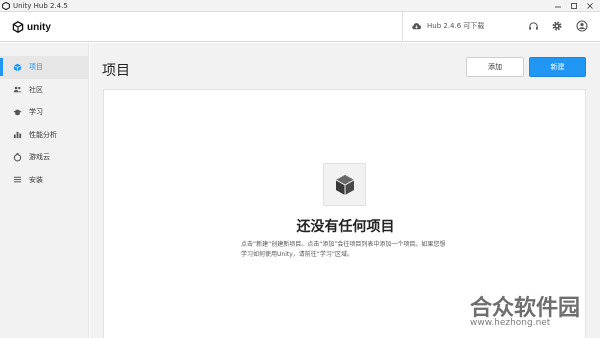  What do you see at coordinates (300, 6) in the screenshot?
I see `window-titlebar: Unity Hub 2.4.5` at bounding box center [300, 6].